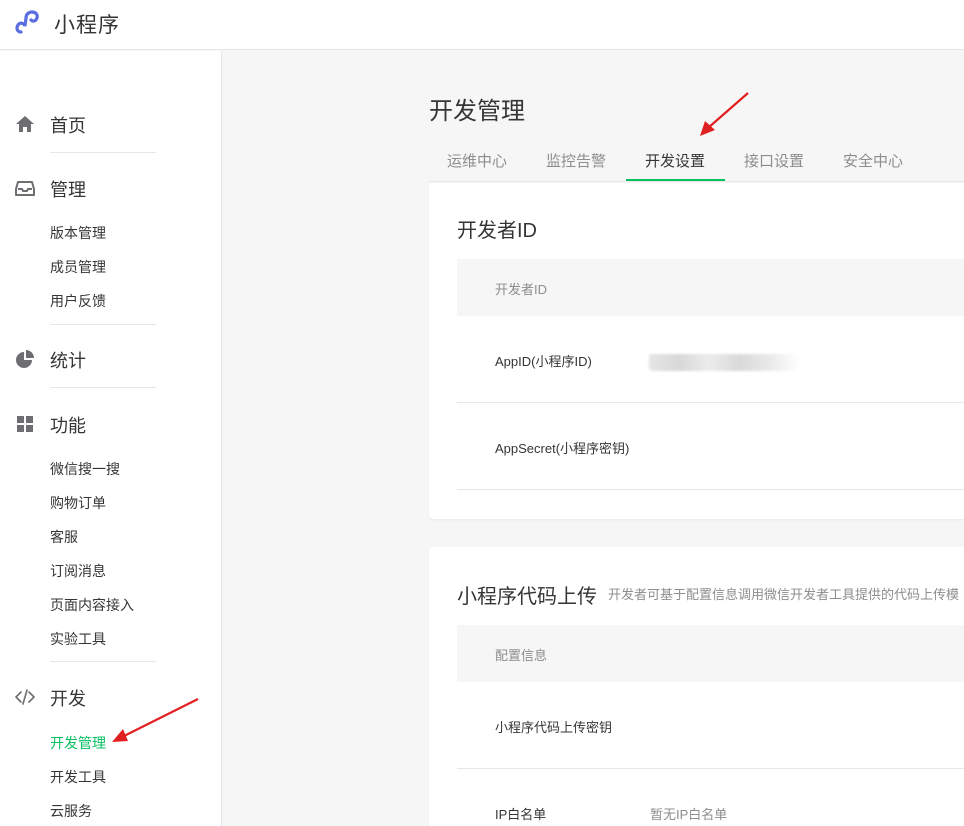 This screenshot has width=964, height=826. I want to click on sidebar-item-stats: 统计, so click(111, 358).